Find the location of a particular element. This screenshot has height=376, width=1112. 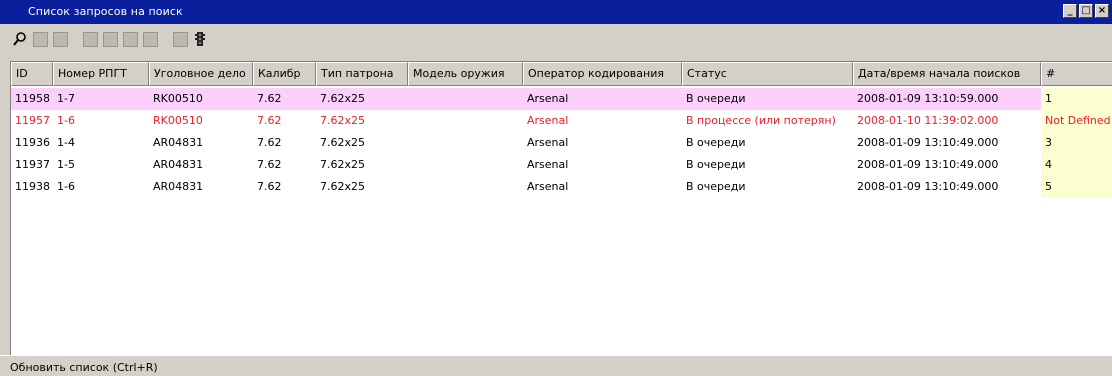

cell-hash: Not Defined is located at coordinates (1076, 121).